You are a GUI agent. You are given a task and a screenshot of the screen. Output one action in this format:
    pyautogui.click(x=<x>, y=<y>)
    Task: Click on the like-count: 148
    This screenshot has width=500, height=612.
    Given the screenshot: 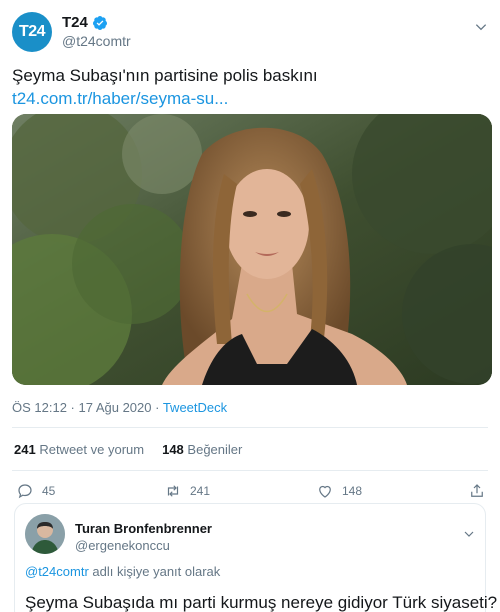 What is the action you would take?
    pyautogui.click(x=352, y=491)
    